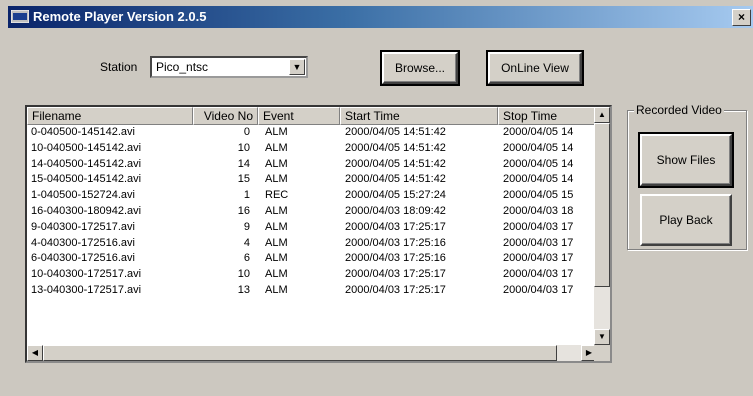 This screenshot has width=753, height=396. I want to click on cell-event: REC, so click(277, 195).